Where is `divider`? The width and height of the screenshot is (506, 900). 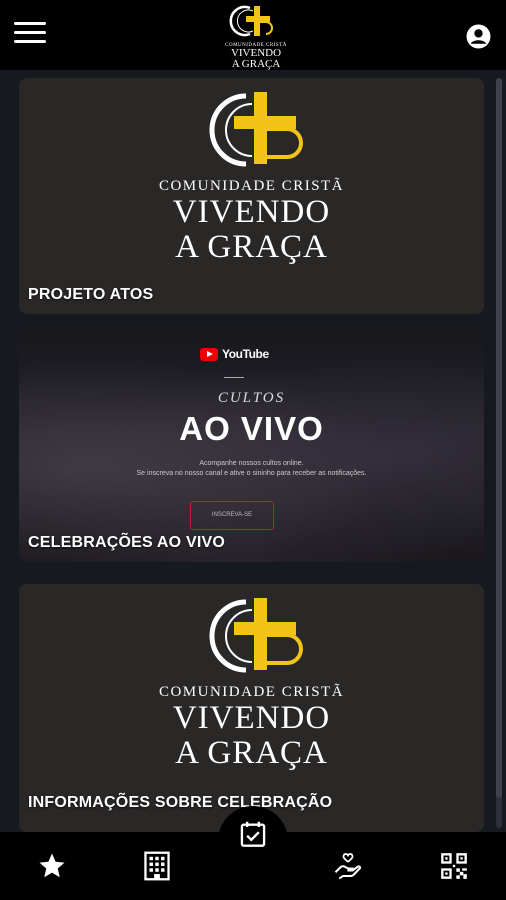
divider is located at coordinates (234, 377).